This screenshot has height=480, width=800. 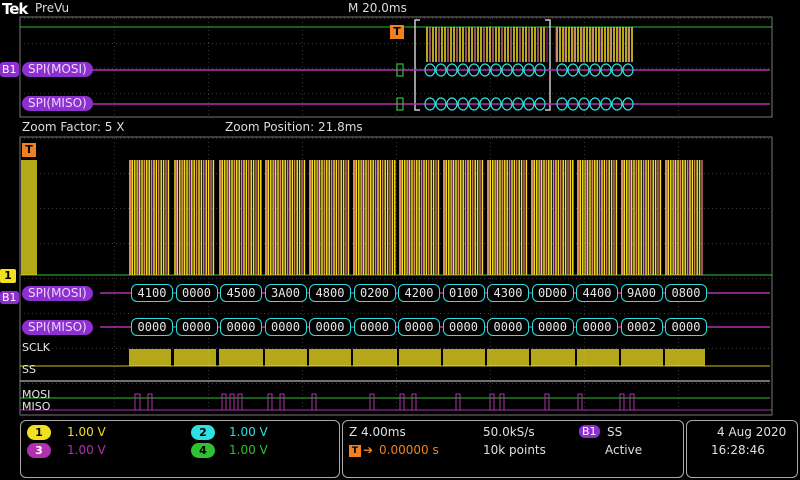 What do you see at coordinates (39, 450) in the screenshot?
I see `ch3-badge: 3` at bounding box center [39, 450].